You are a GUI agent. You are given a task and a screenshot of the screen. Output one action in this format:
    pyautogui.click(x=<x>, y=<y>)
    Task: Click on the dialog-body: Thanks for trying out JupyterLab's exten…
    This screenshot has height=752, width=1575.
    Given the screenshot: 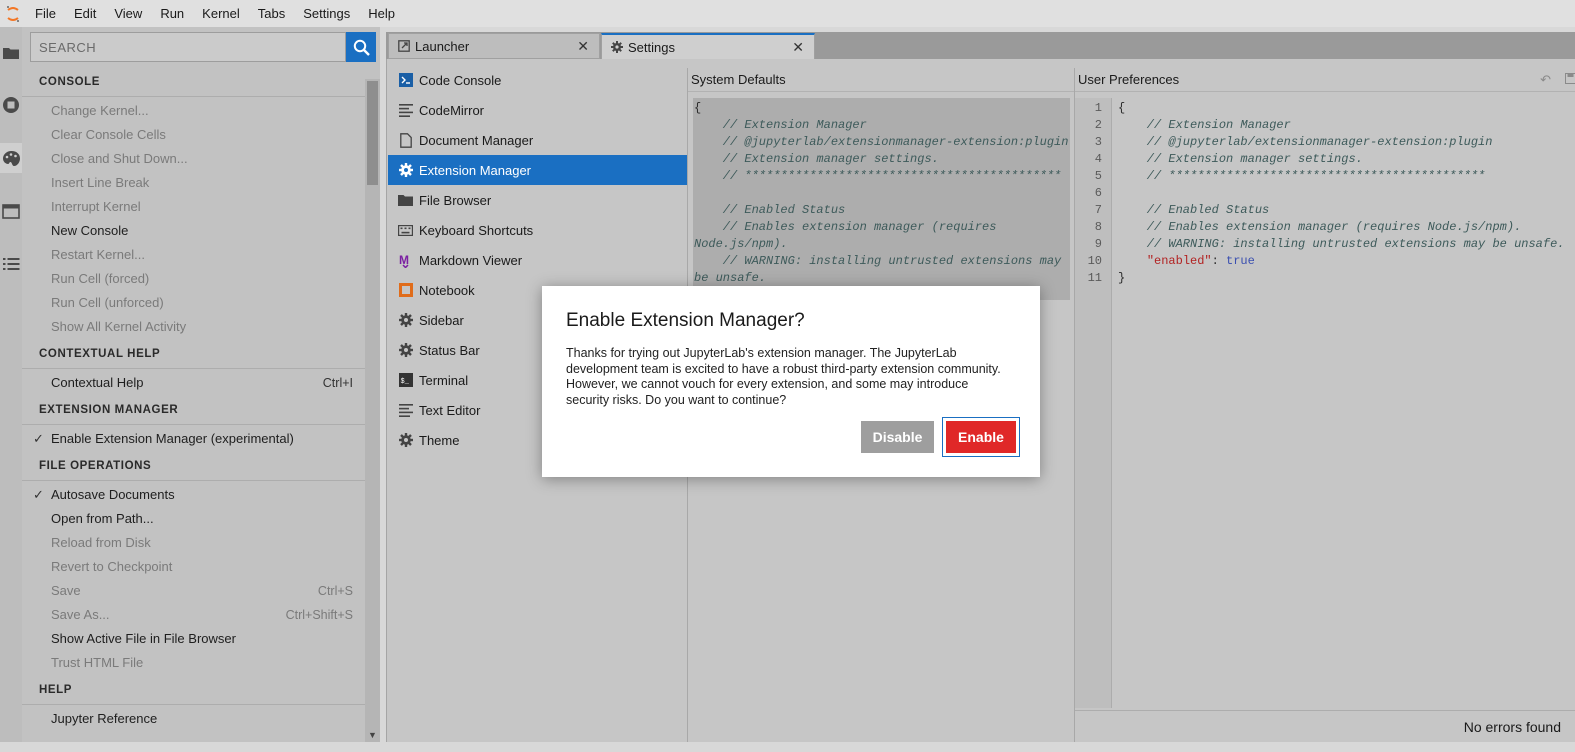 What is the action you would take?
    pyautogui.click(x=783, y=376)
    